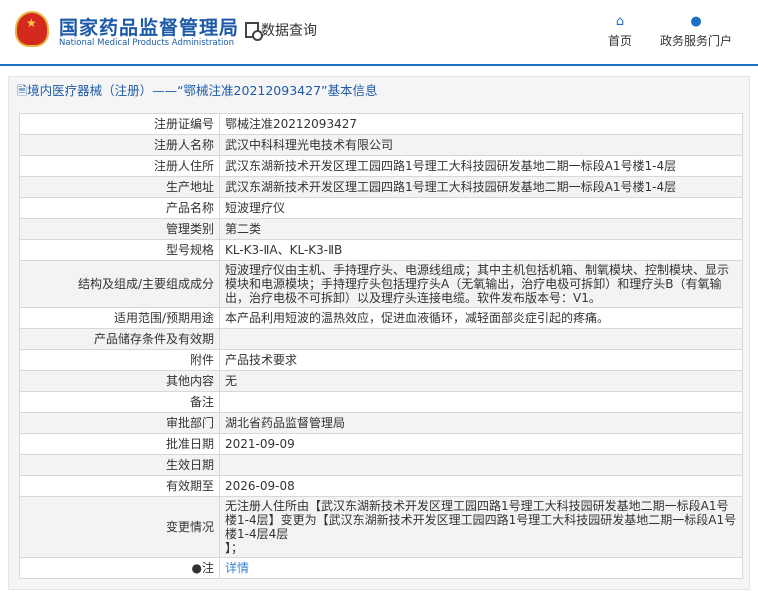 This screenshot has width=758, height=594. What do you see at coordinates (149, 26) in the screenshot?
I see `logo-title: 国家药品监督管理局` at bounding box center [149, 26].